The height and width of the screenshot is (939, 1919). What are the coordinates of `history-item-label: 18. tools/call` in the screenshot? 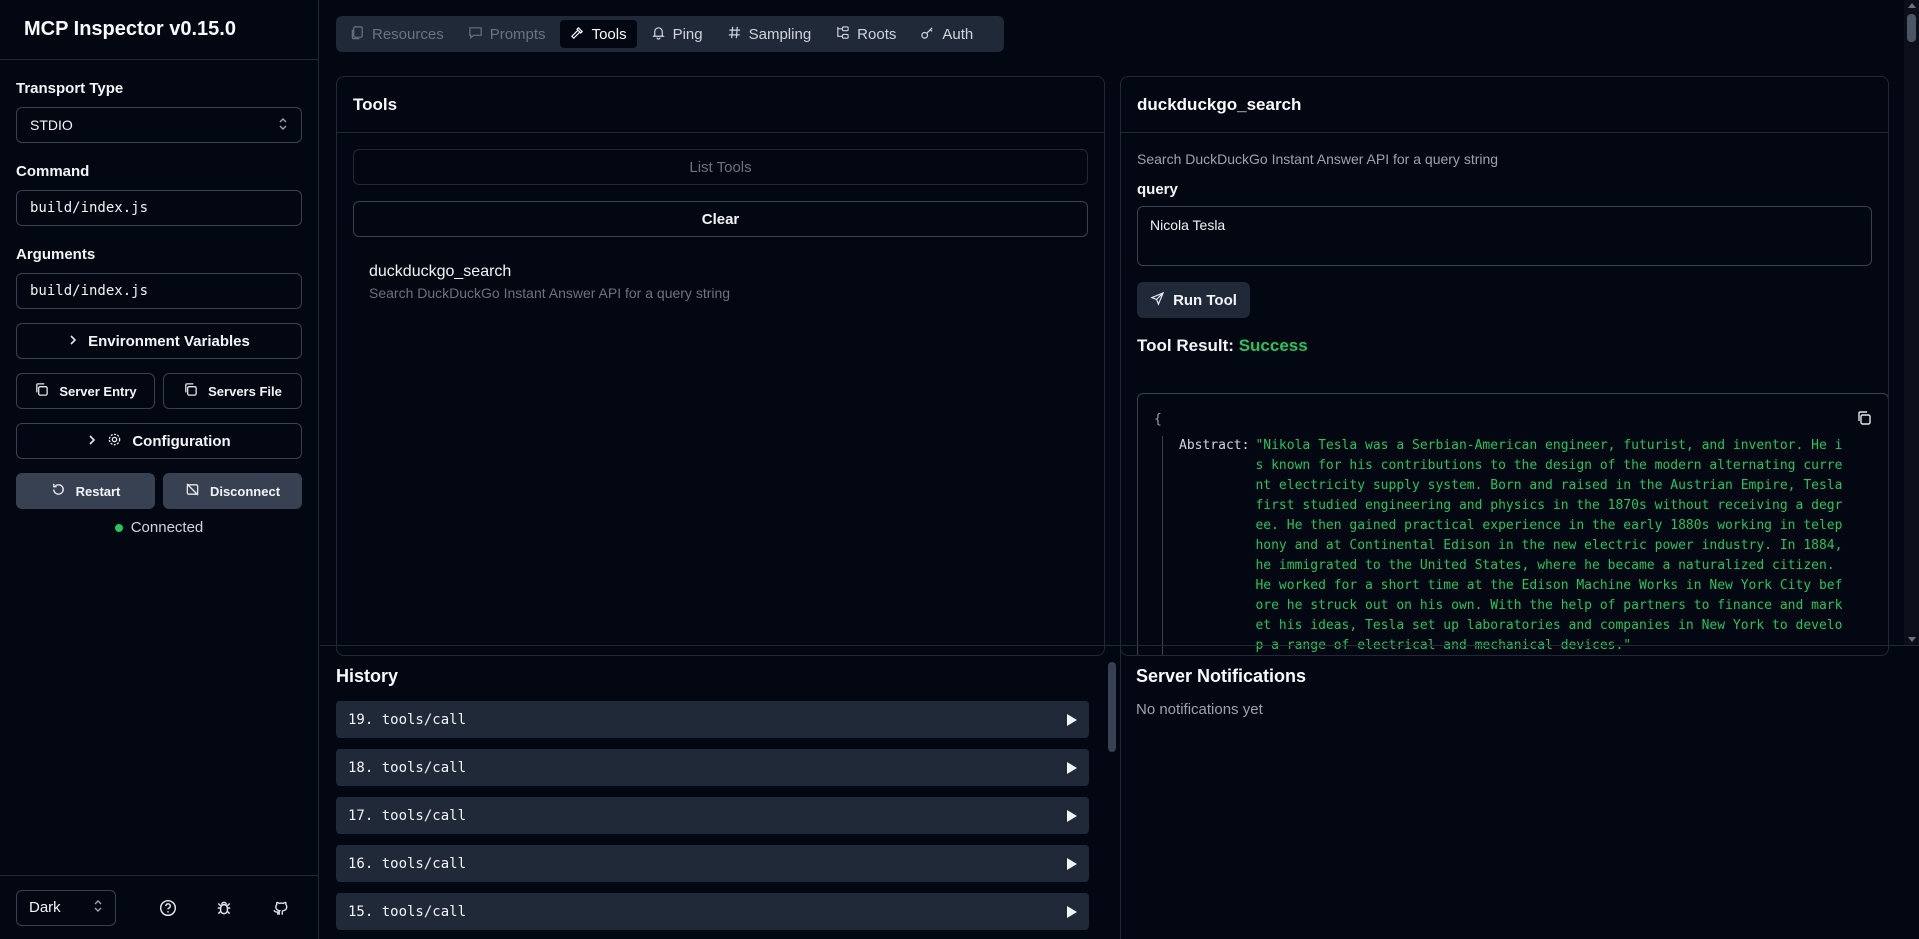 It's located at (407, 767).